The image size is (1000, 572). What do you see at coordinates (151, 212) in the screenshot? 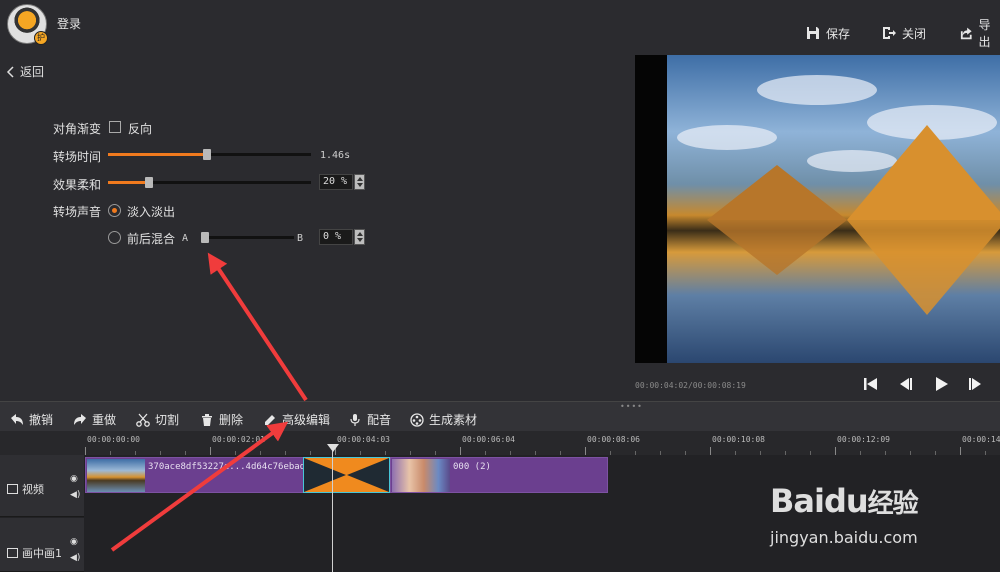
I see `fade-label: 淡入淡出` at bounding box center [151, 212].